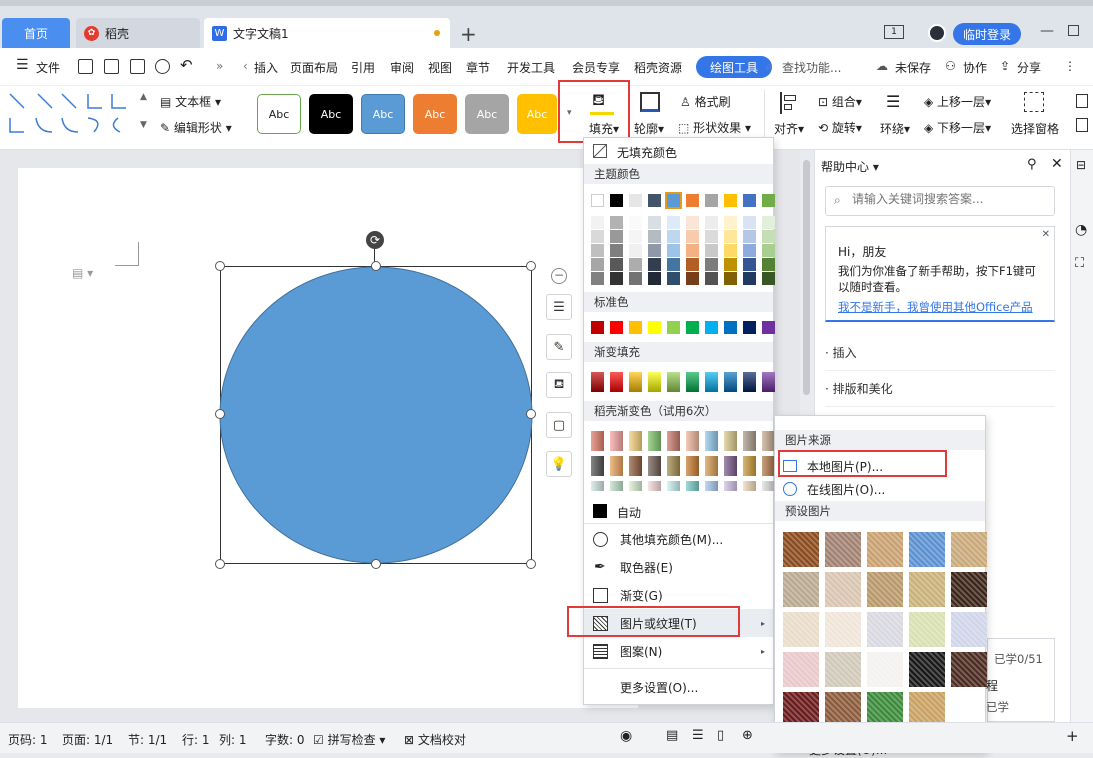 The width and height of the screenshot is (1093, 758). Describe the element at coordinates (1079, 263) in the screenshot. I see `sidebar-tool-3-icon: ⛶` at that location.